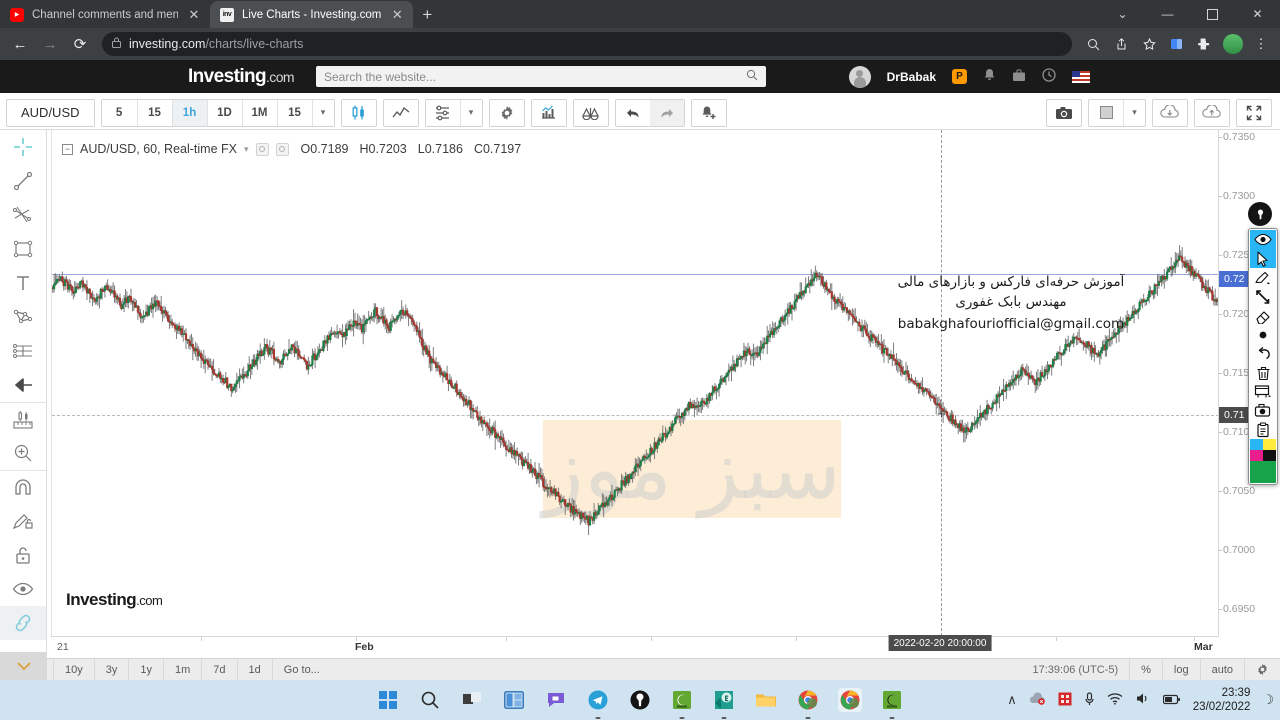 Image resolution: width=1280 pixels, height=720 pixels. I want to click on zoom-icon, so click(1093, 44).